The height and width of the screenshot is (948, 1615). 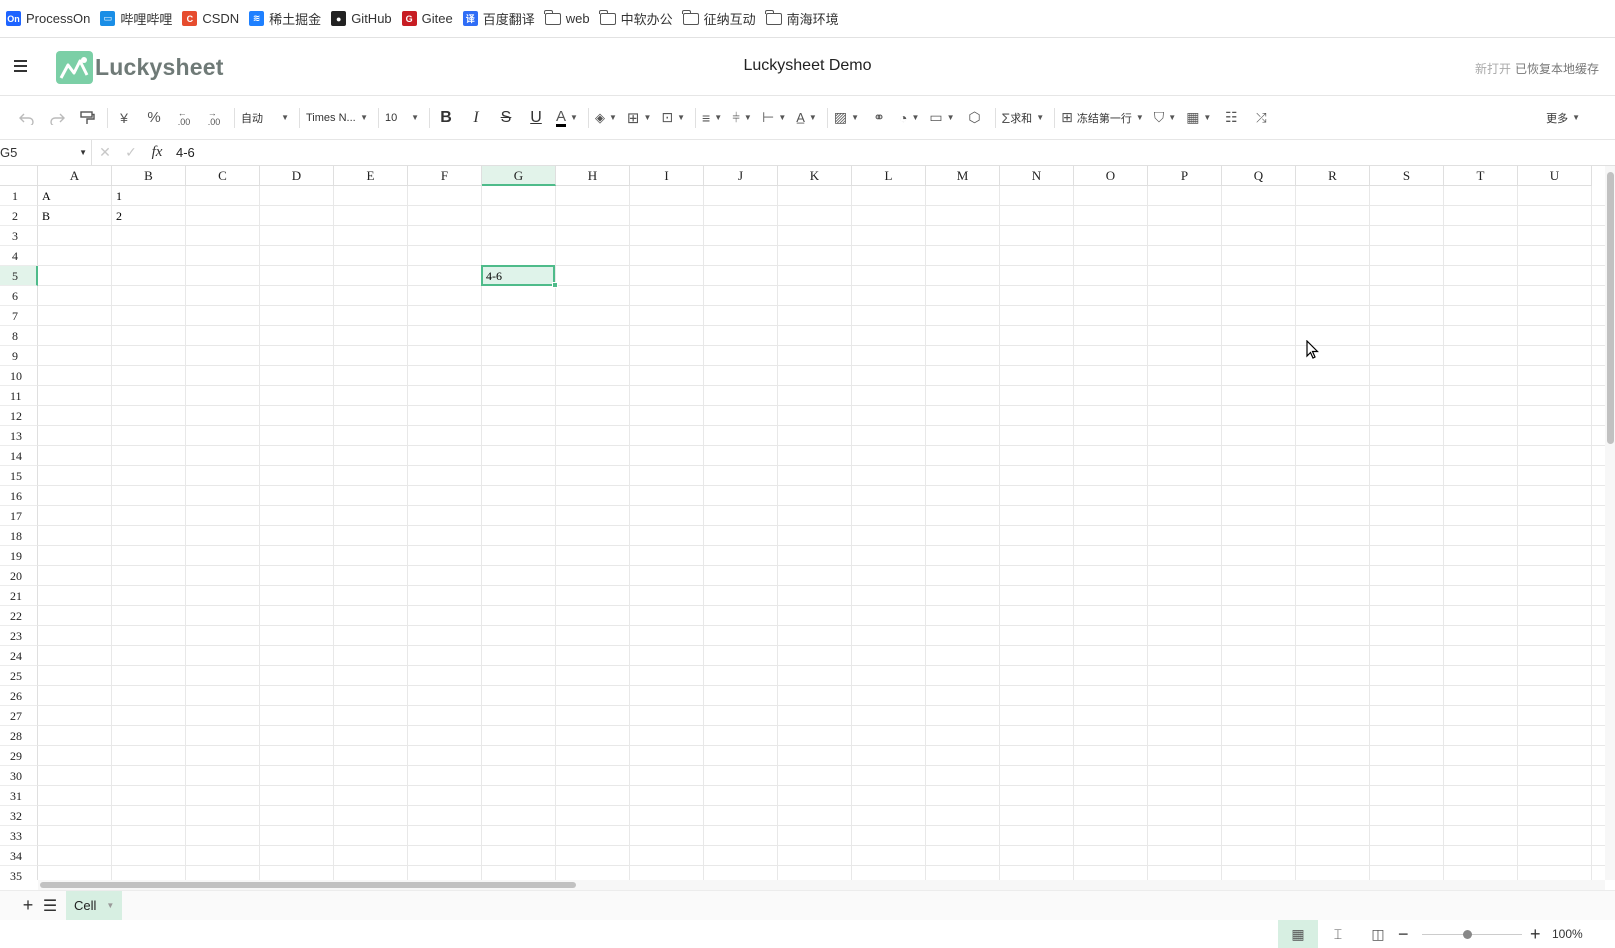 What do you see at coordinates (19, 636) in the screenshot?
I see `row-header-23: 23` at bounding box center [19, 636].